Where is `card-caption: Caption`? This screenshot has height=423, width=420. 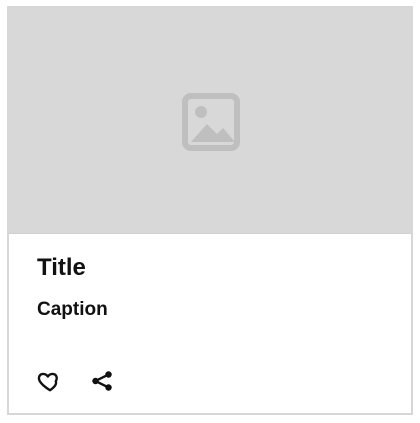
card-caption: Caption is located at coordinates (72, 309).